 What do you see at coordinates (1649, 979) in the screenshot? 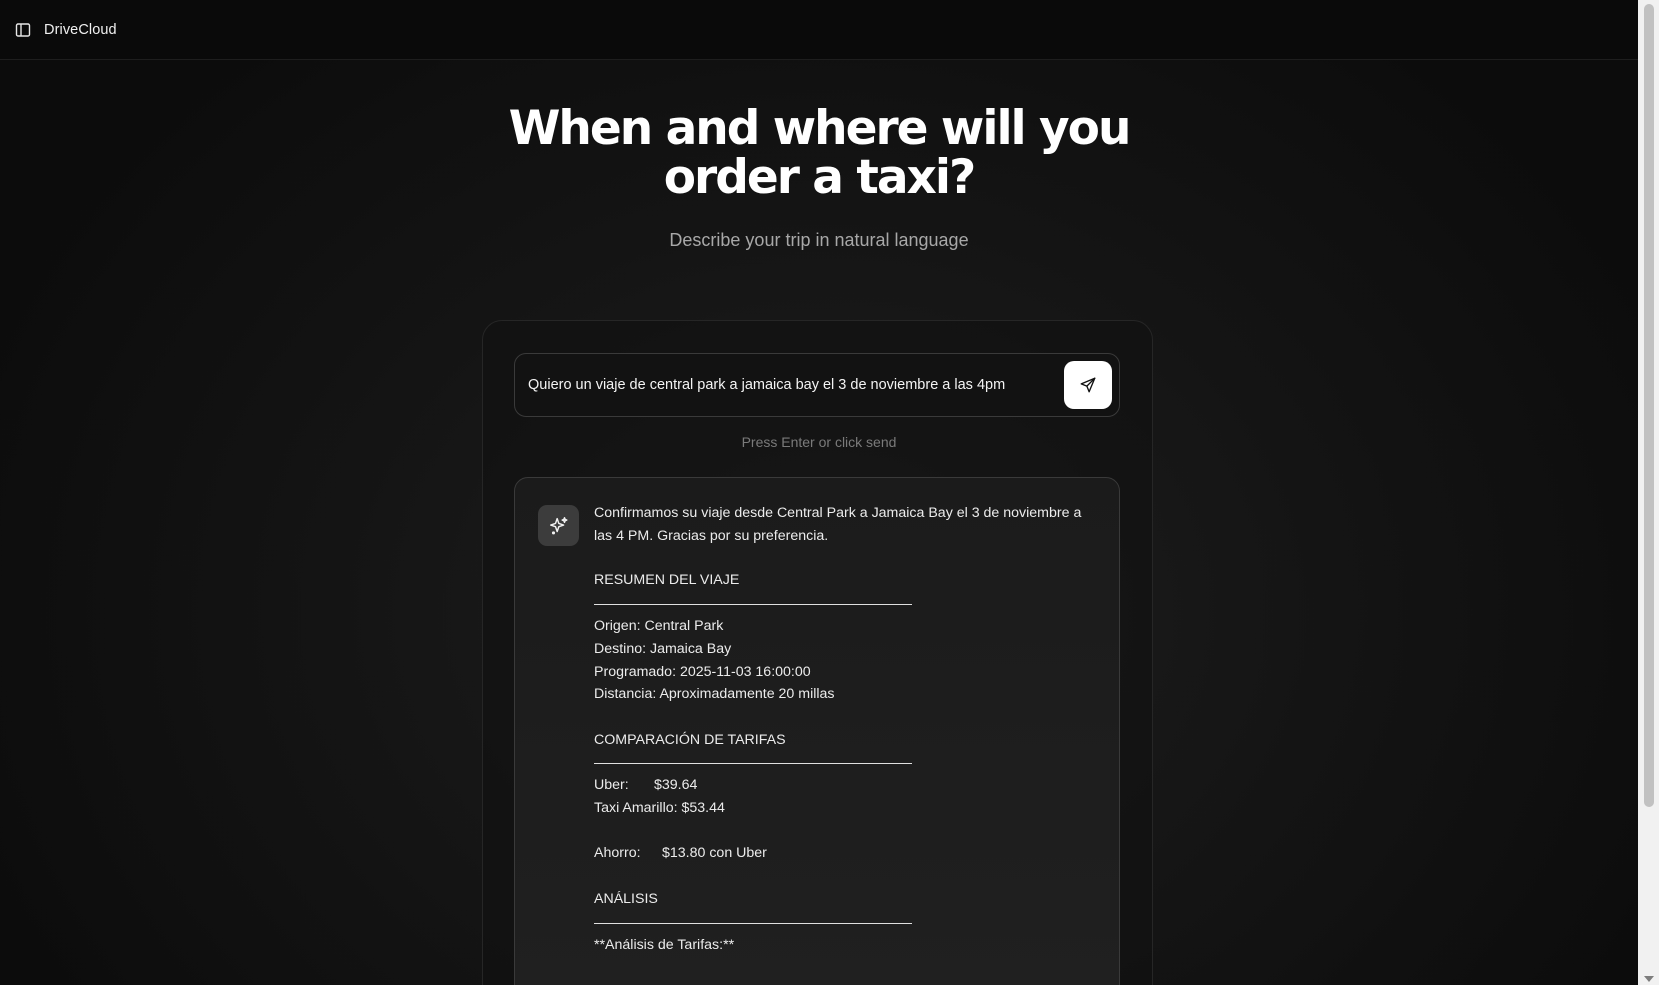
I see `scroll-down-arrow-icon` at bounding box center [1649, 979].